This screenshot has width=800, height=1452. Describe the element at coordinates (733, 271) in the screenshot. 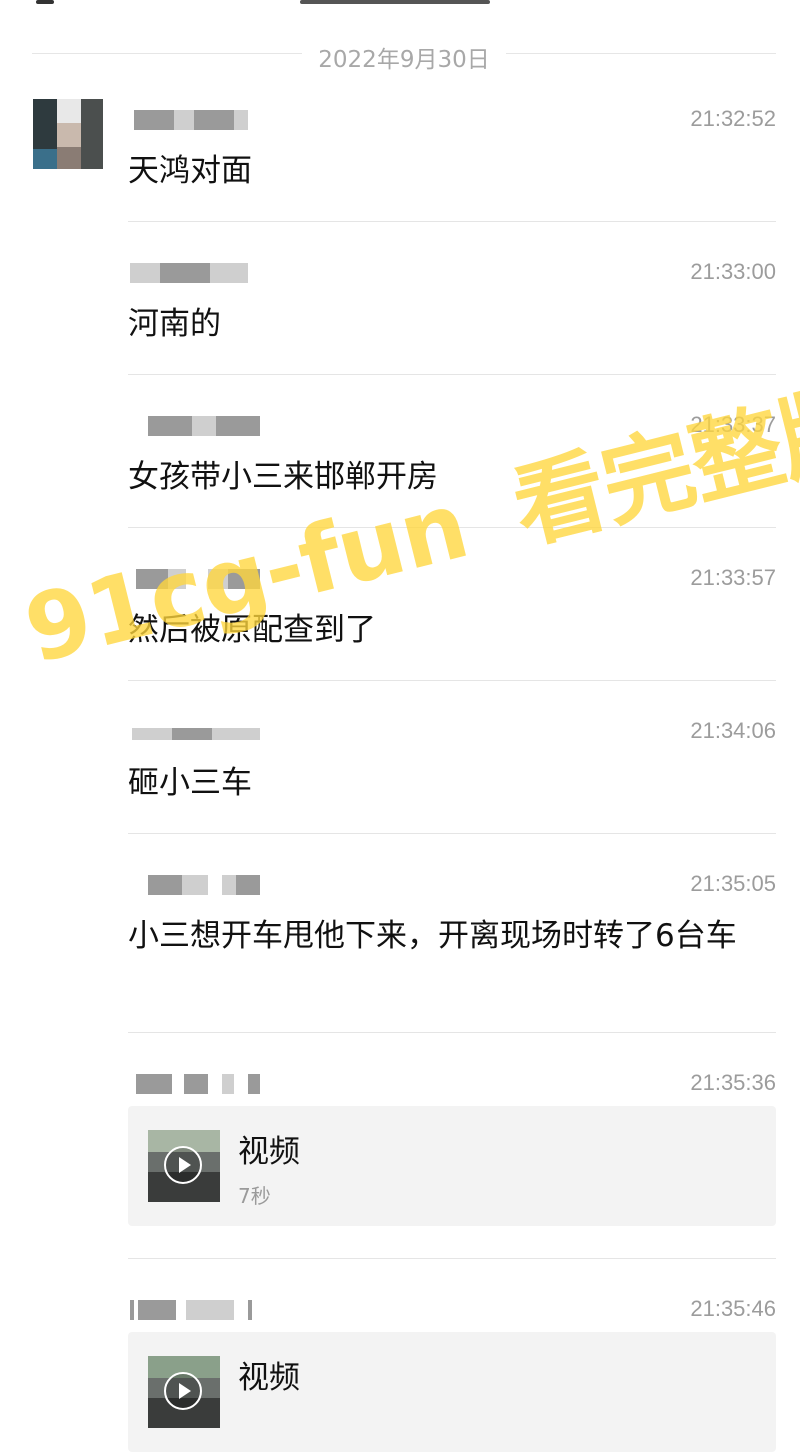

I see `message-time: 21:33:00` at that location.